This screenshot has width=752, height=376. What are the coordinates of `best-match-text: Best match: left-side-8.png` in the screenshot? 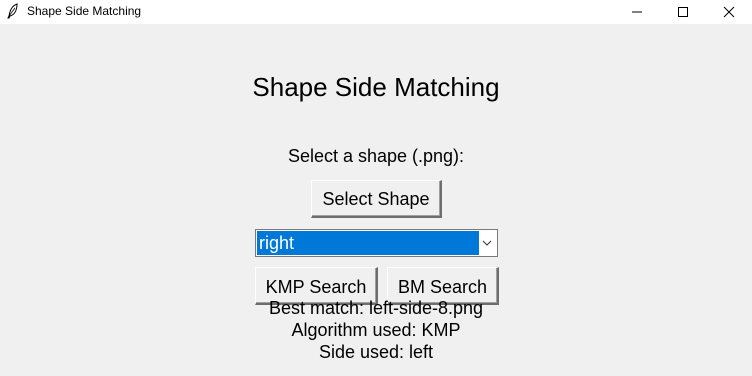 It's located at (376, 308).